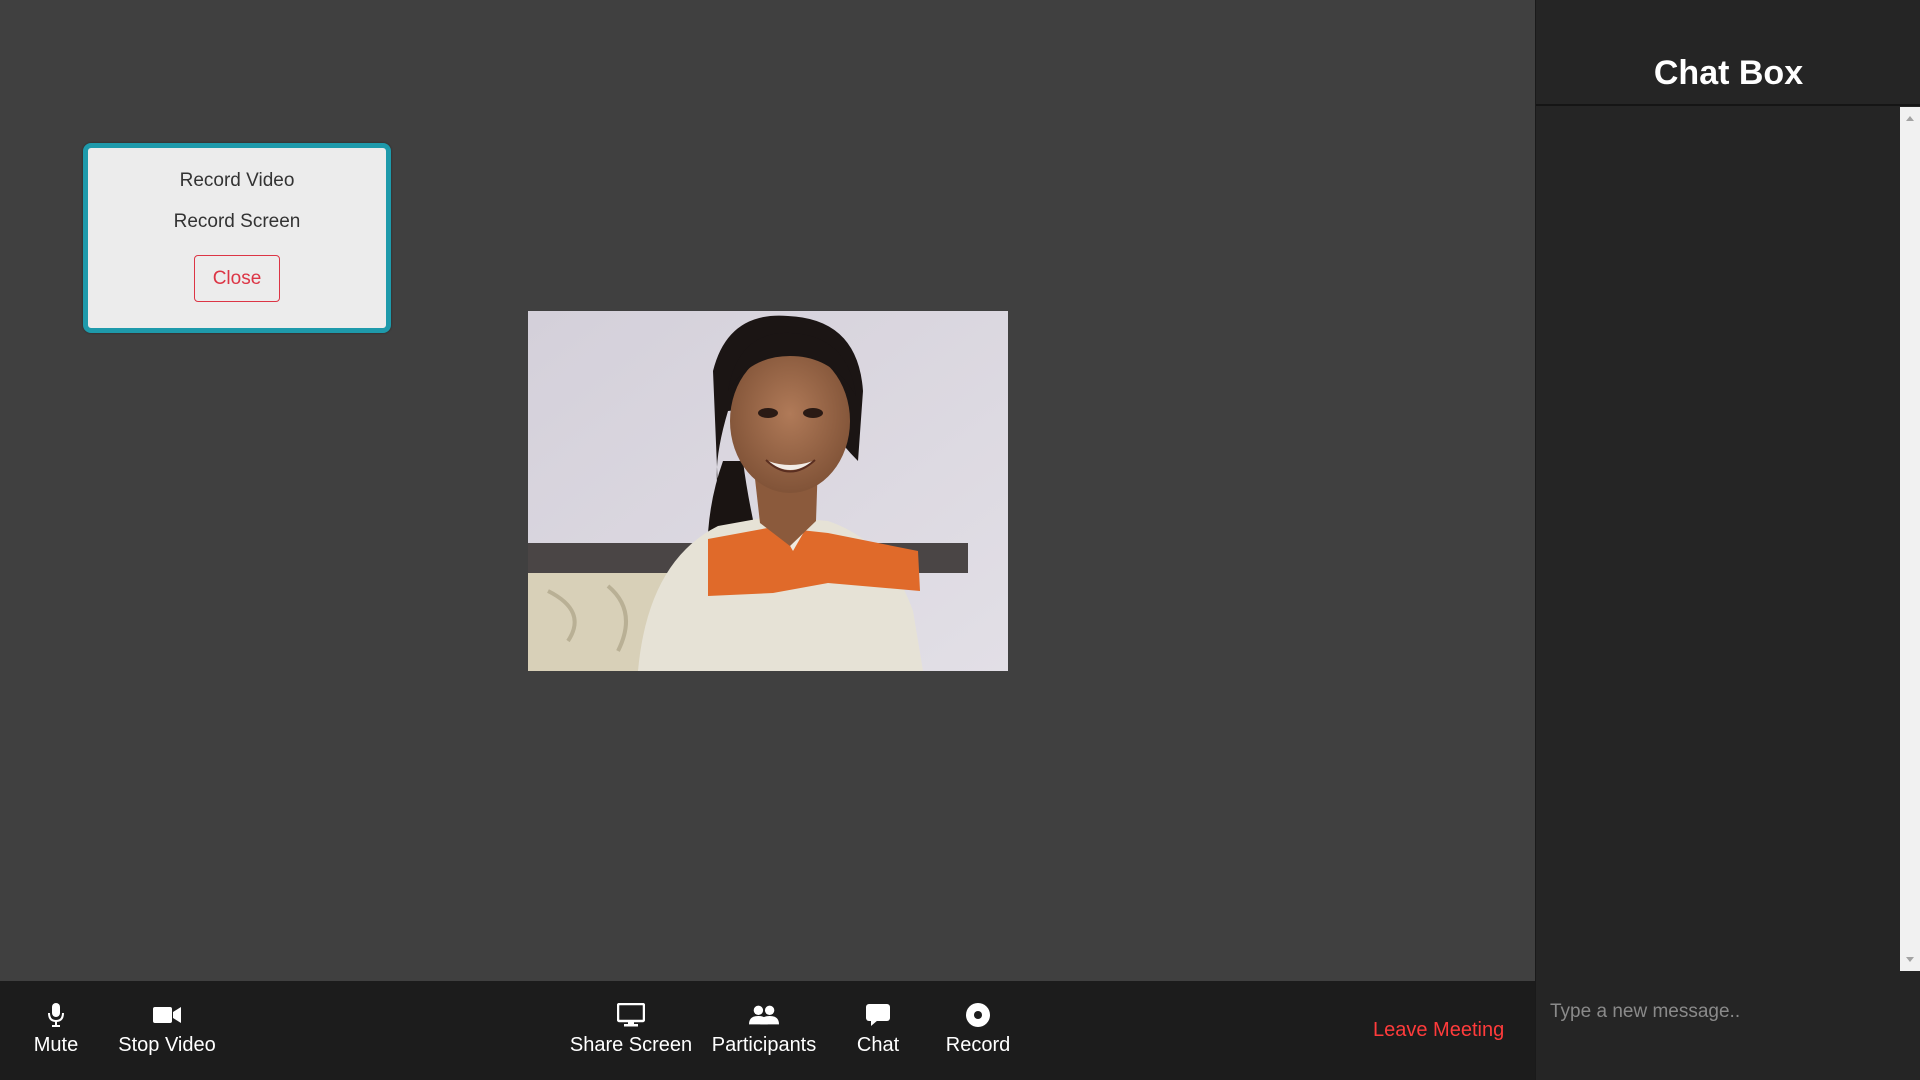 Image resolution: width=1920 pixels, height=1080 pixels. What do you see at coordinates (167, 1045) in the screenshot?
I see `stop-video-label: Stop Video` at bounding box center [167, 1045].